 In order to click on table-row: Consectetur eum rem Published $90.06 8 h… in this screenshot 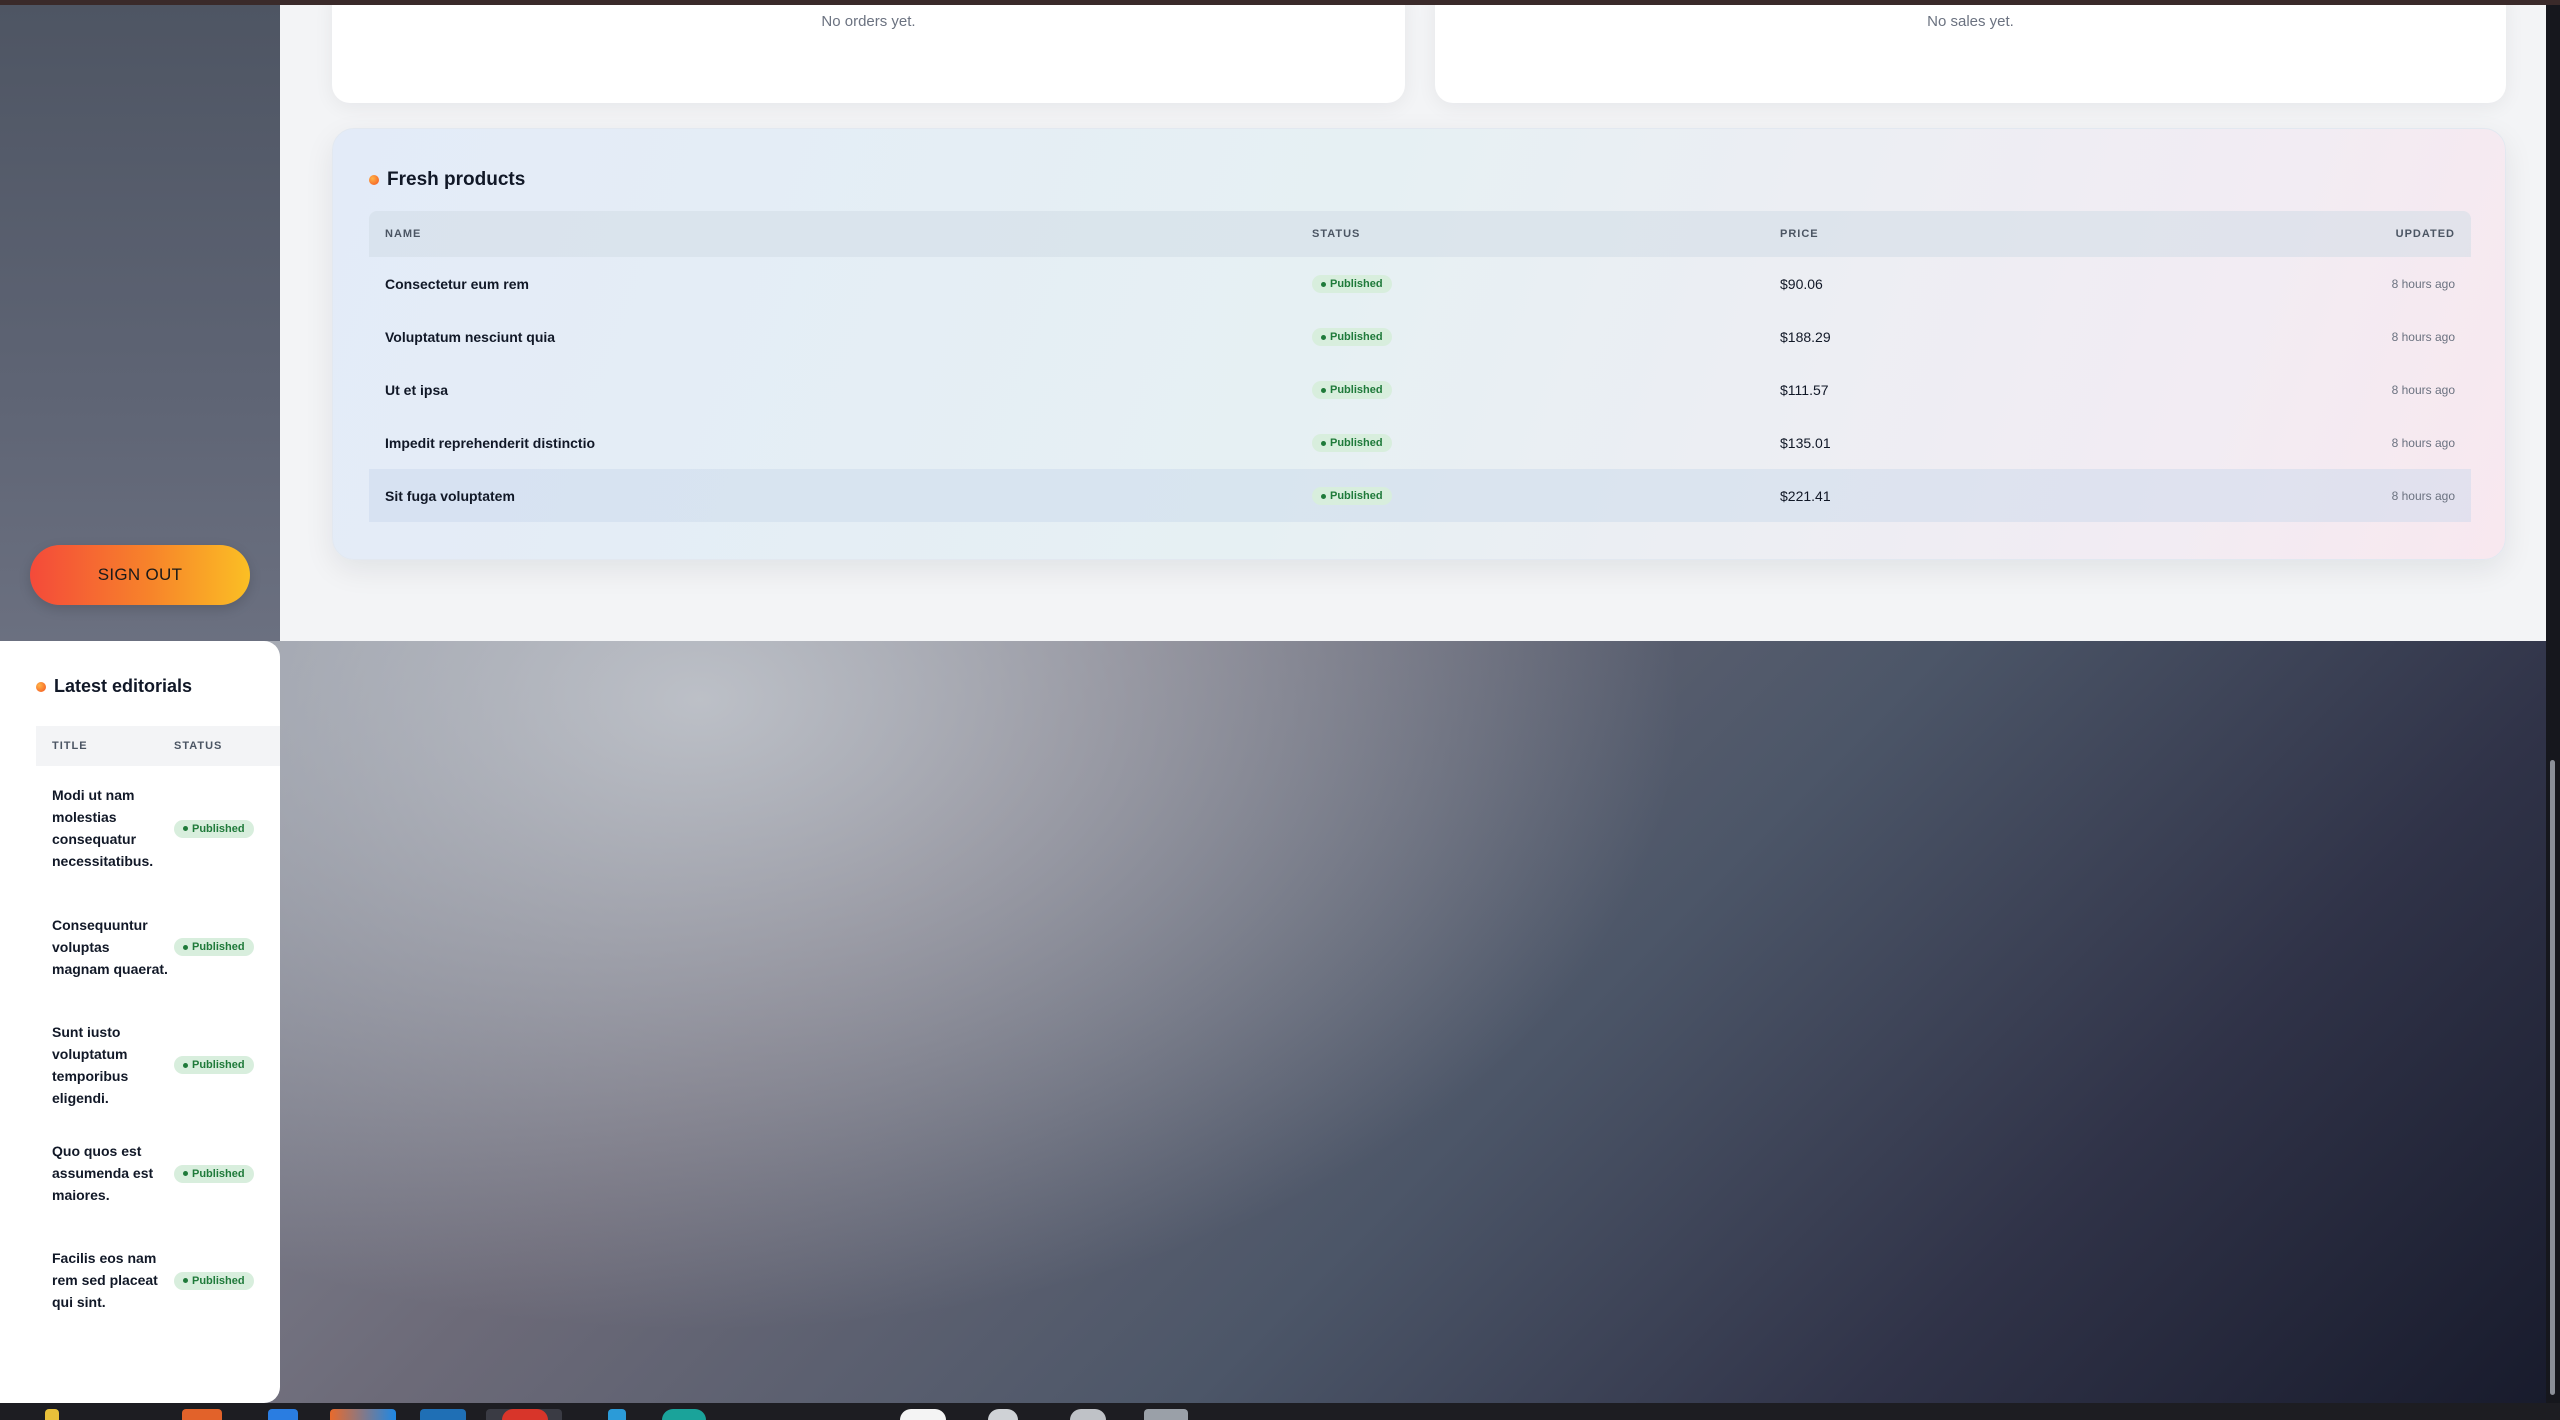, I will do `click(1420, 283)`.